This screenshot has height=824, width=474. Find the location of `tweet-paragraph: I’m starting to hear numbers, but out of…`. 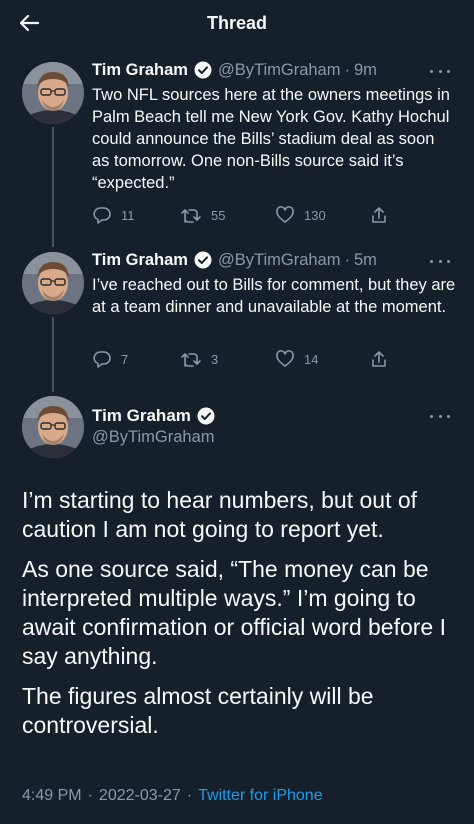

tweet-paragraph: I’m starting to hear numbers, but out of… is located at coordinates (220, 514).